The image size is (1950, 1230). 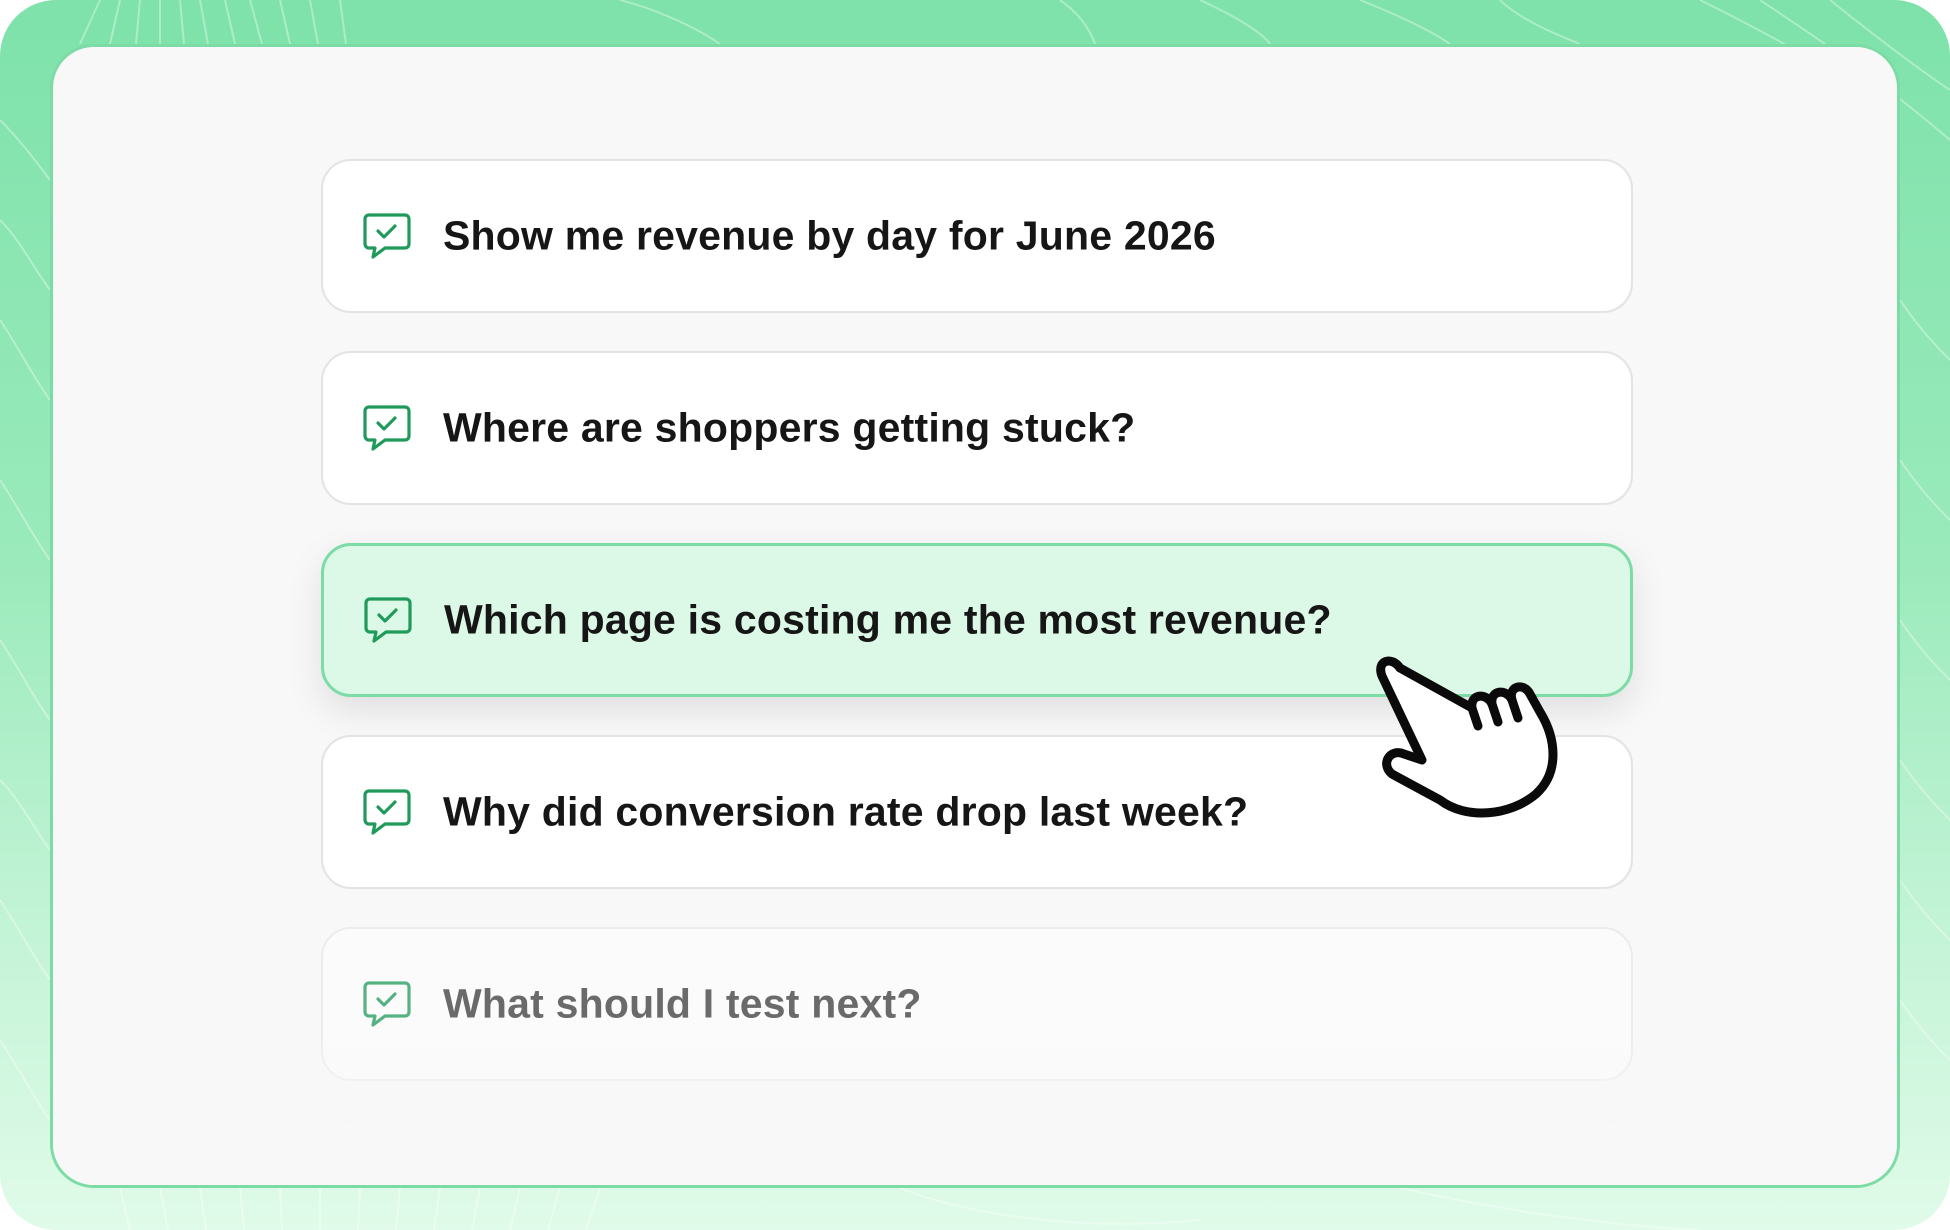 What do you see at coordinates (1467, 737) in the screenshot?
I see `hand-pointer-icon` at bounding box center [1467, 737].